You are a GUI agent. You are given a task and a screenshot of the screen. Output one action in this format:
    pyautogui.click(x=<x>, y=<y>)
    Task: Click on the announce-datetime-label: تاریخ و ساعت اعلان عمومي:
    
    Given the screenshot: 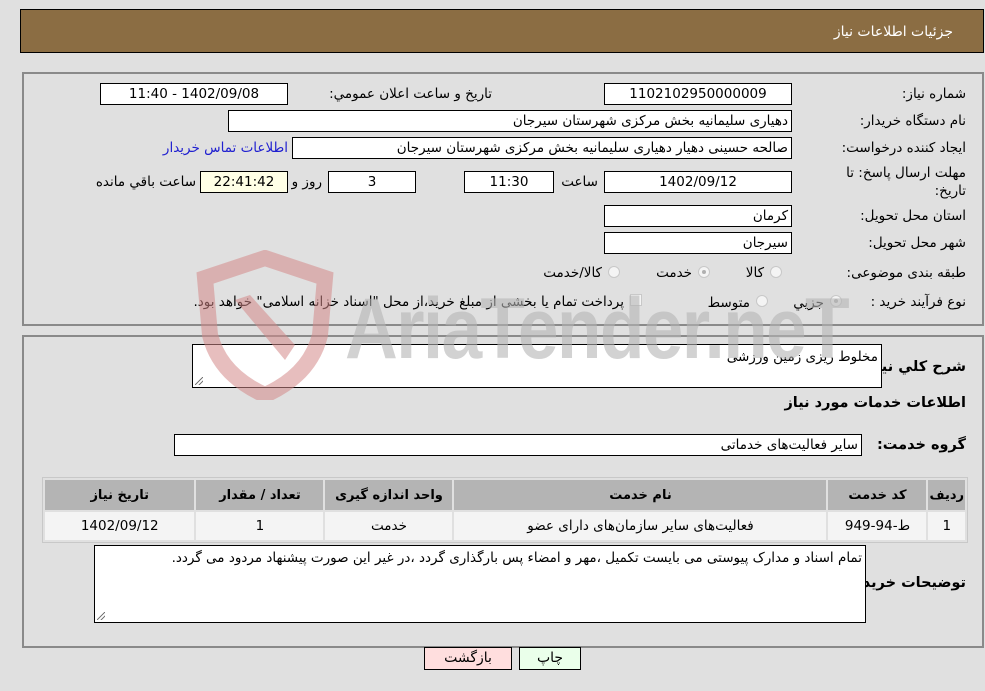 What is the action you would take?
    pyautogui.click(x=410, y=94)
    